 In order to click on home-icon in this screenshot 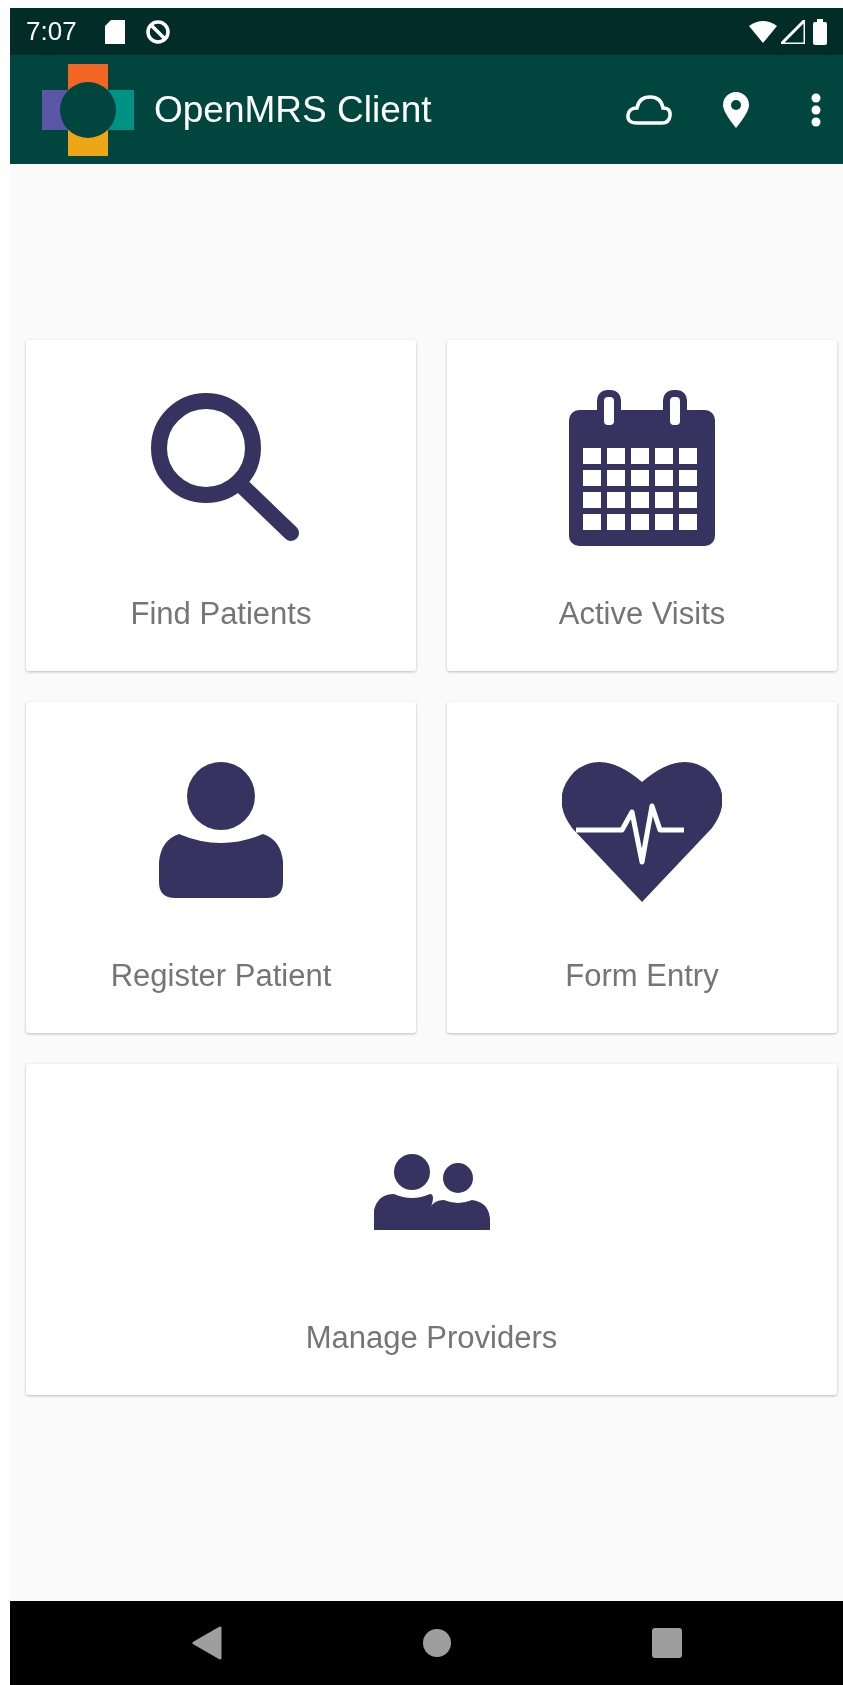, I will do `click(436, 1643)`.